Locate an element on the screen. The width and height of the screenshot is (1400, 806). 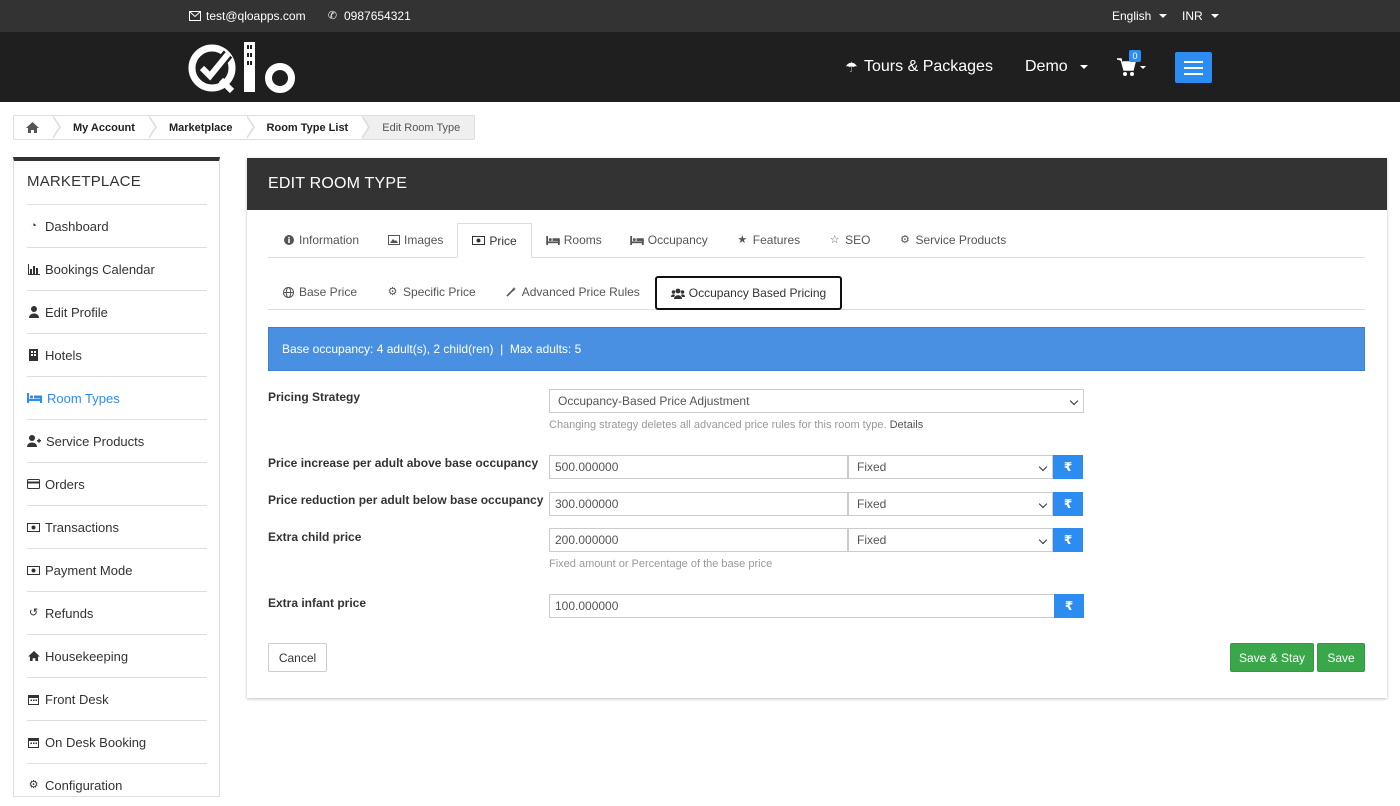
subtab-advanced-price-rules: Advanced Price Rules is located at coordinates (572, 292).